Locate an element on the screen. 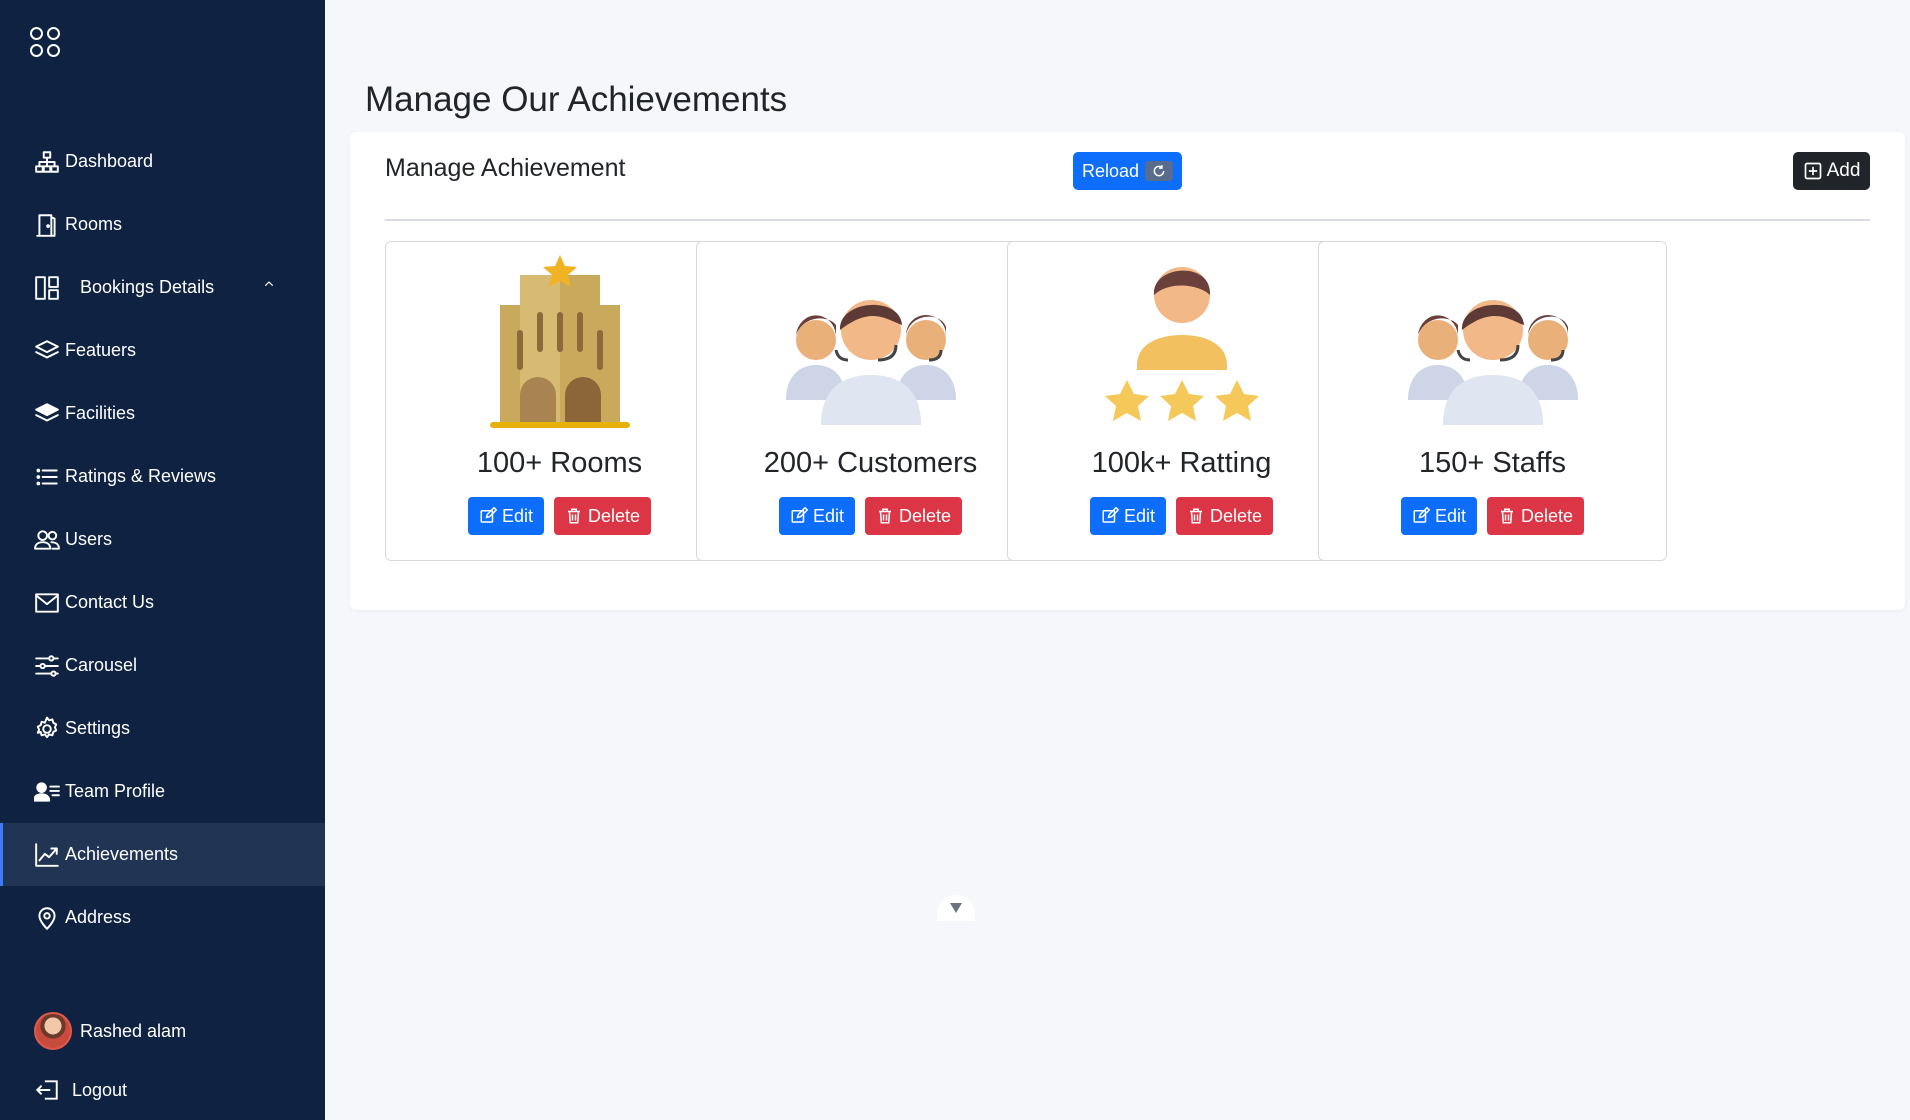 Image resolution: width=1910 pixels, height=1120 pixels. achievement-label: 100k+ Ratting is located at coordinates (1181, 463).